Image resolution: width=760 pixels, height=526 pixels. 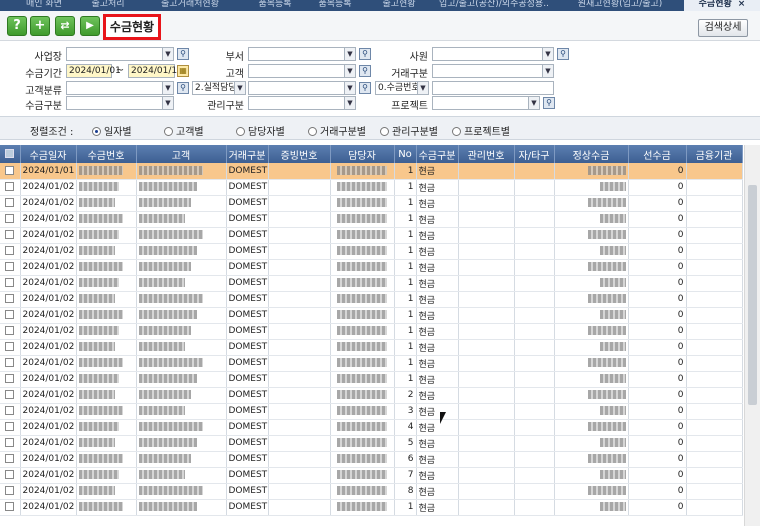 I want to click on sort-by-rep-radio: 담당자별, so click(x=260, y=130).